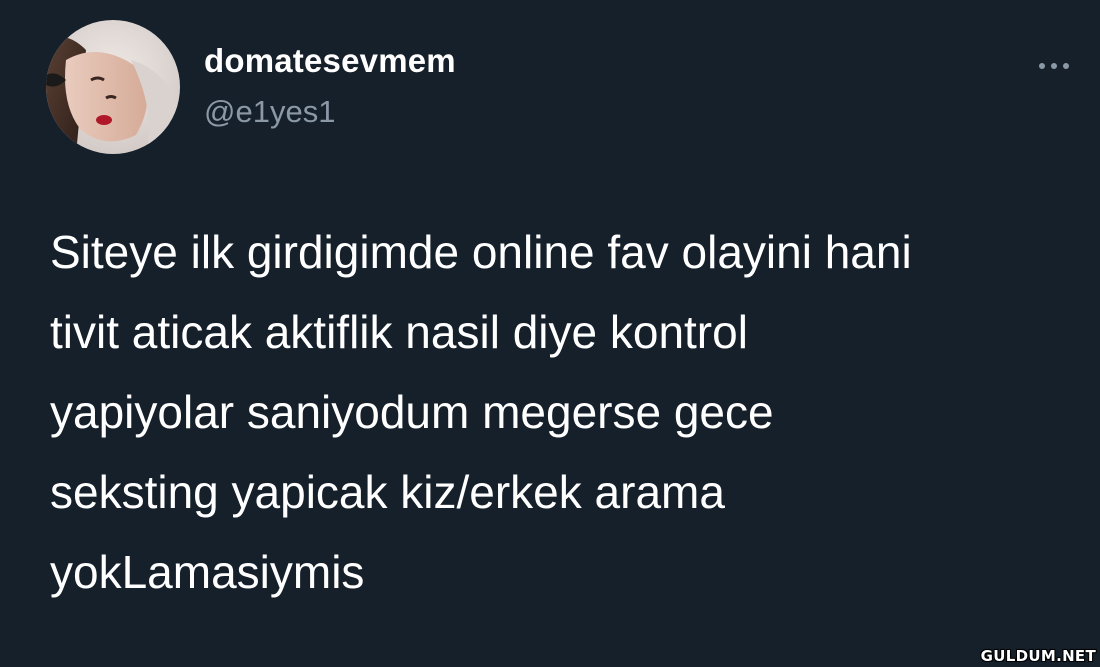  Describe the element at coordinates (412, 412) in the screenshot. I see `tweet-text-line: yapiyolar saniyodum megerse gece` at that location.